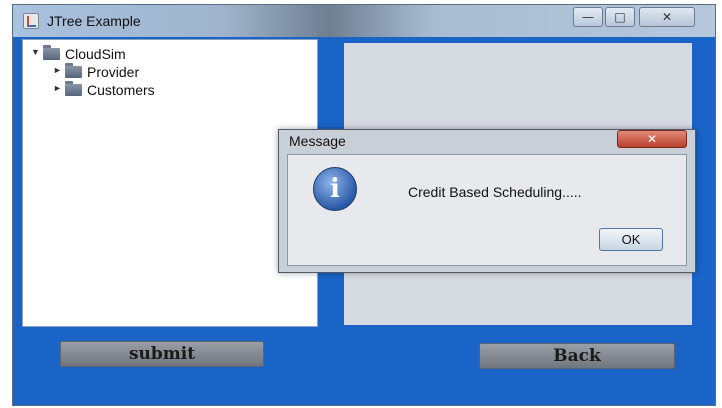 Image resolution: width=722 pixels, height=408 pixels. What do you see at coordinates (631, 239) in the screenshot?
I see `ok-button: OK` at bounding box center [631, 239].